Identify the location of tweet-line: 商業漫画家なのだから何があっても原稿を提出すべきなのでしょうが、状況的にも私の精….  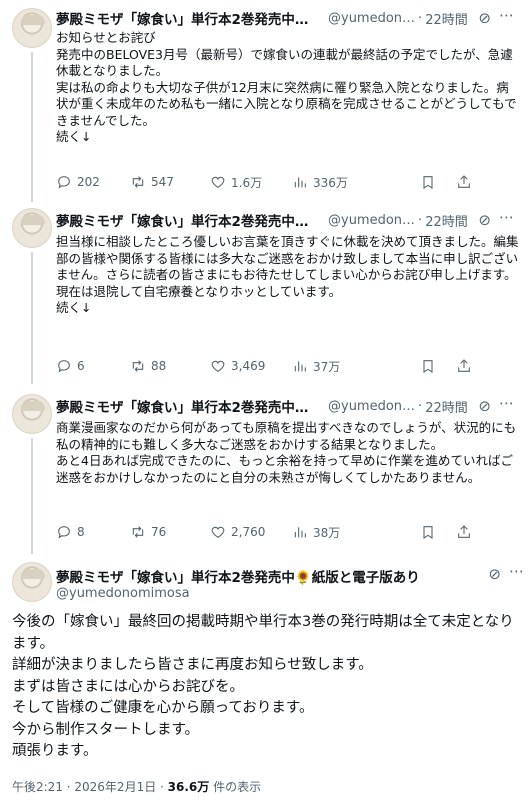
(286, 436).